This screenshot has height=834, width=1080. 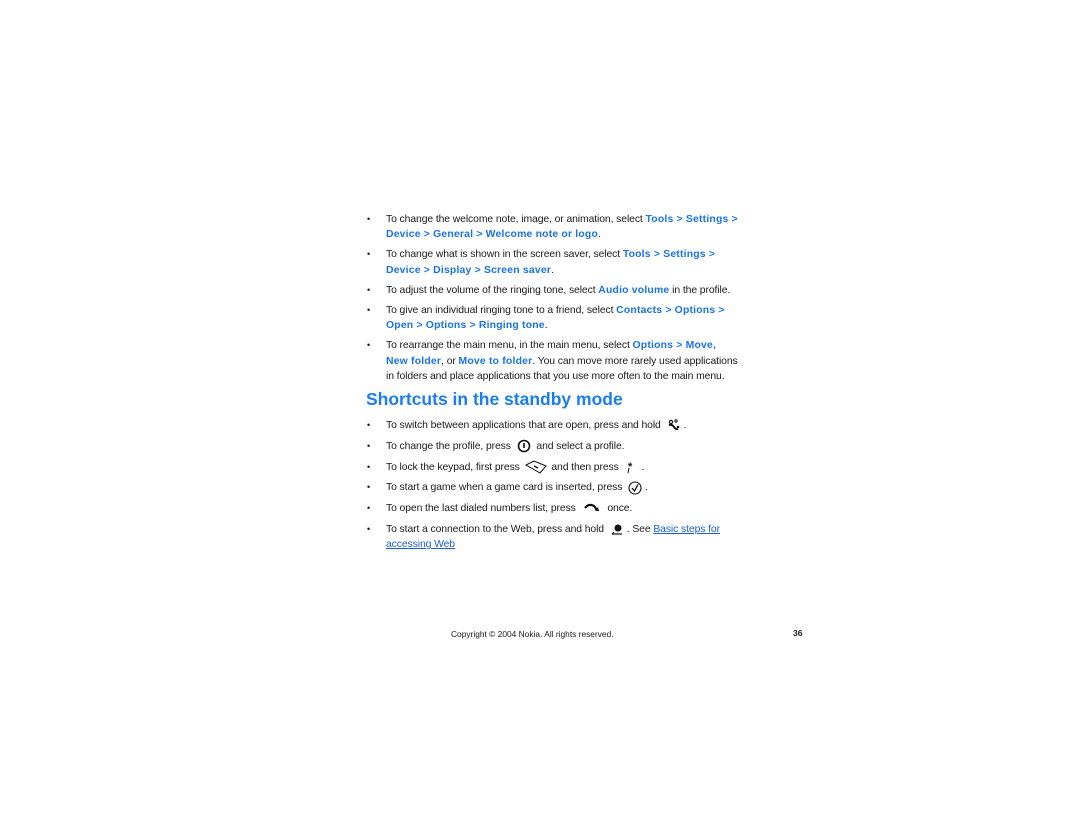 I want to click on menu-key-icon, so click(x=674, y=425).